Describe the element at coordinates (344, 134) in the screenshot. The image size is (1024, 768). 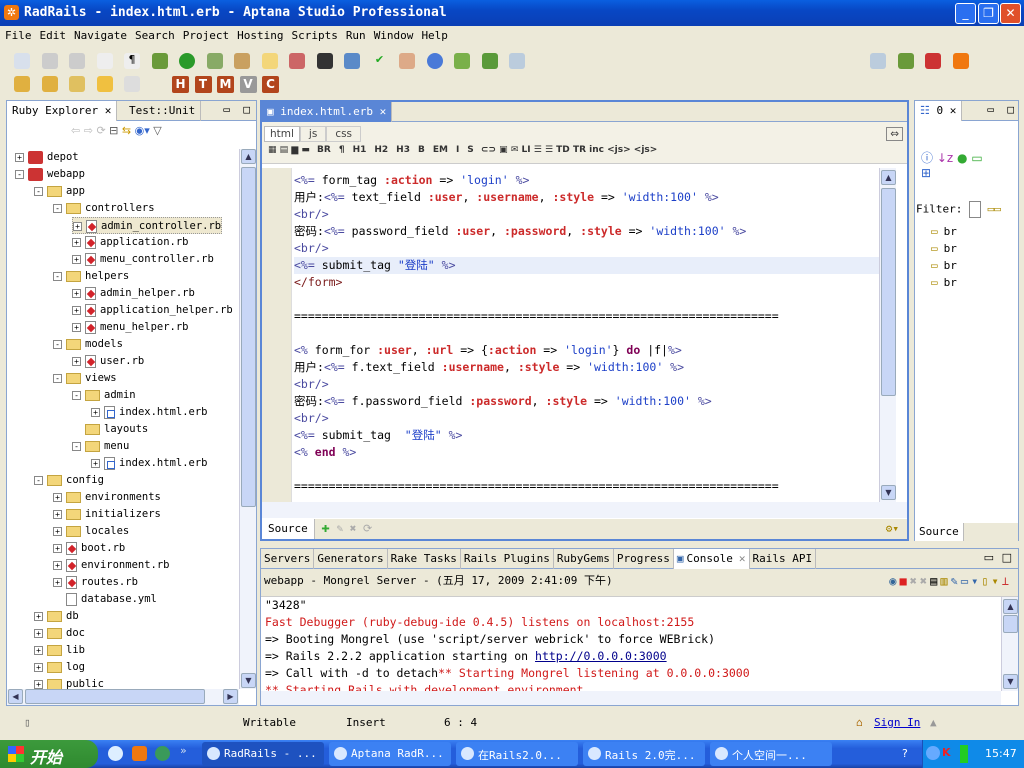
I see `tab-css: css` at that location.